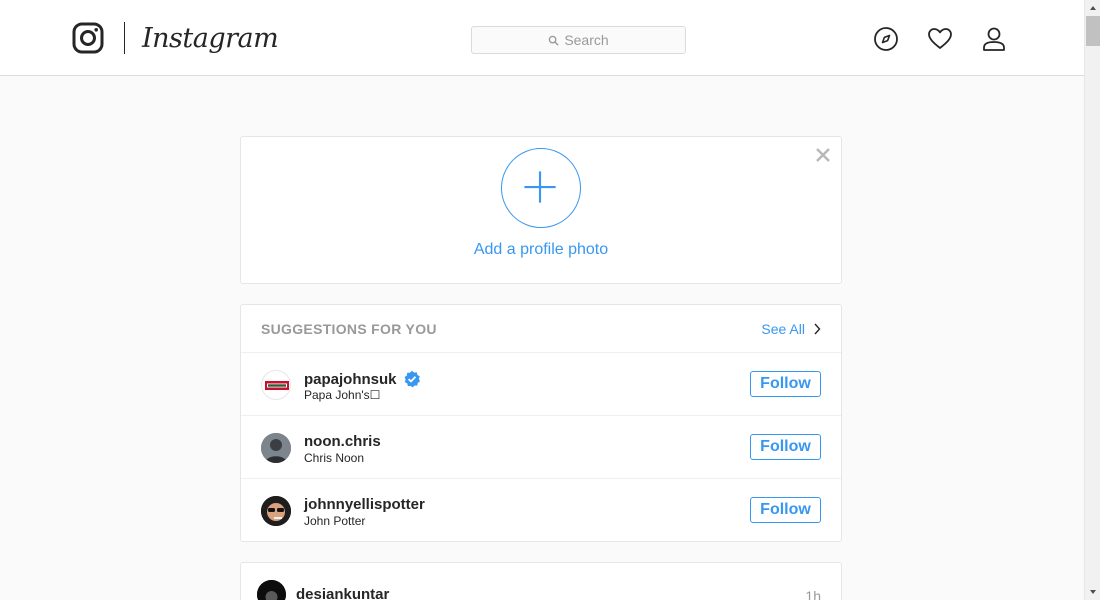  Describe the element at coordinates (541, 329) in the screenshot. I see `suggestions-header: SUGGESTIONS FOR YOU See All` at that location.